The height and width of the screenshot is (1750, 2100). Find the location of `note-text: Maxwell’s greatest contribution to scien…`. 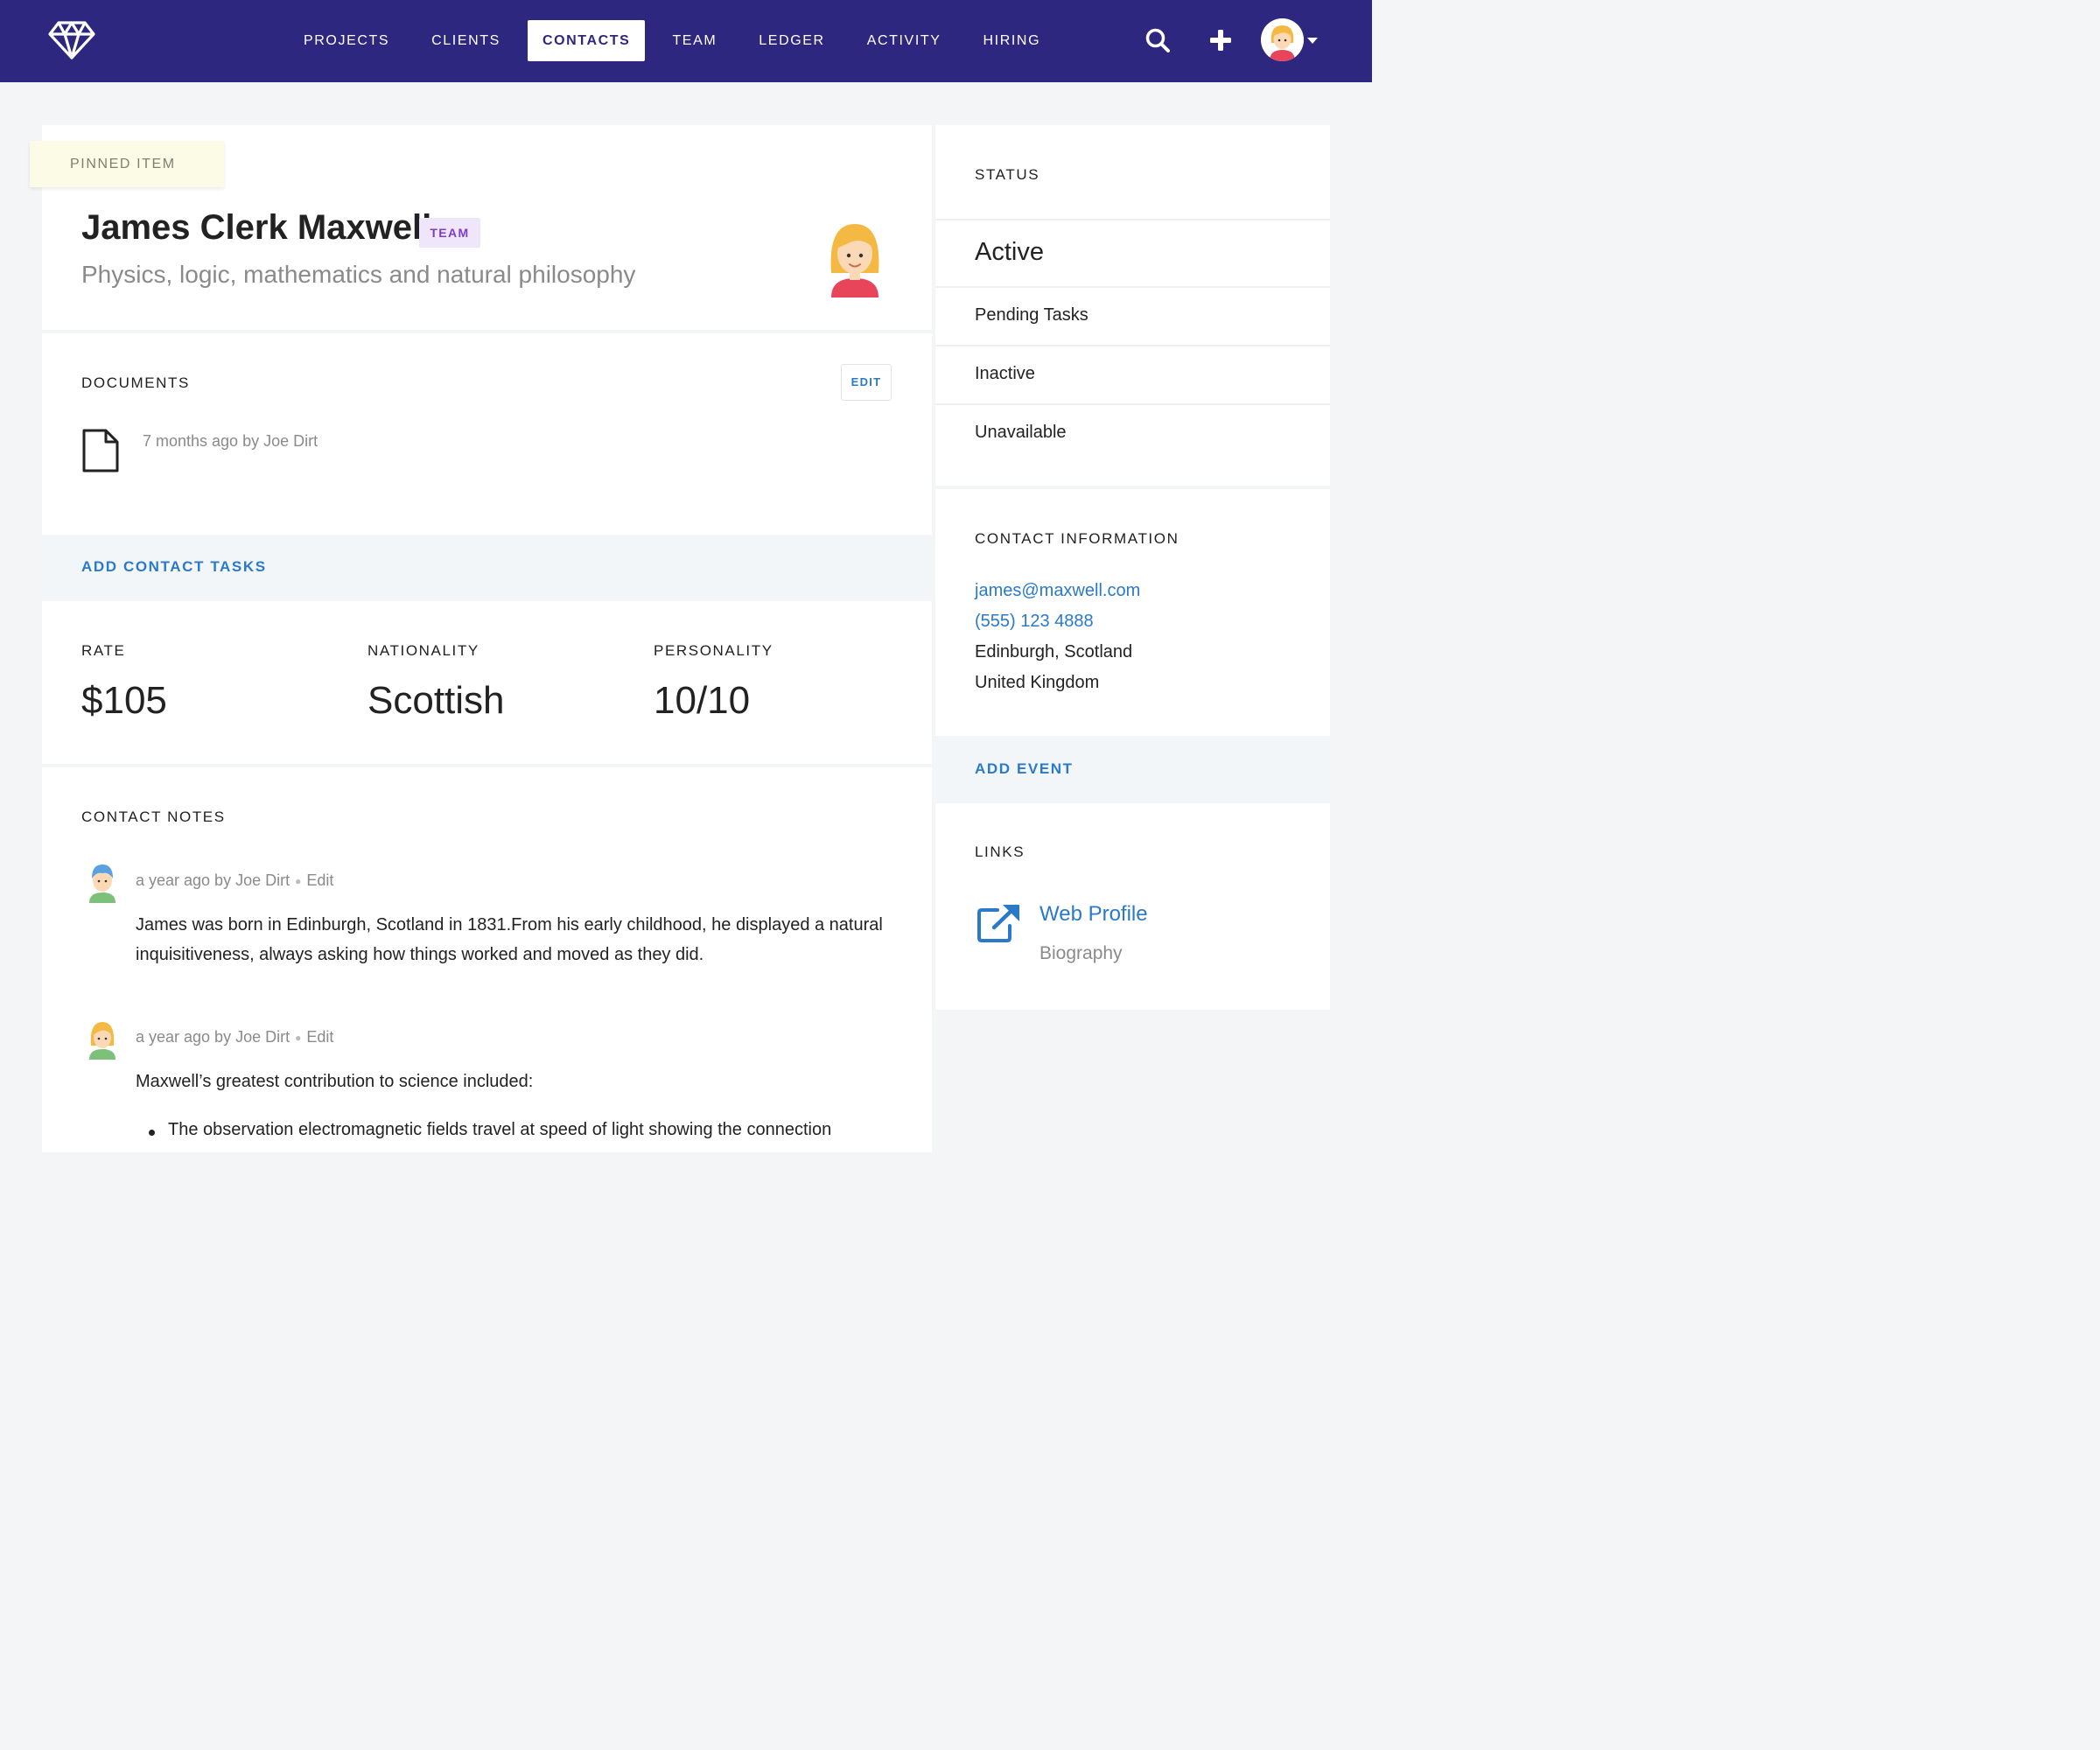

note-text: Maxwell’s greatest contribution to scien… is located at coordinates (335, 1081).